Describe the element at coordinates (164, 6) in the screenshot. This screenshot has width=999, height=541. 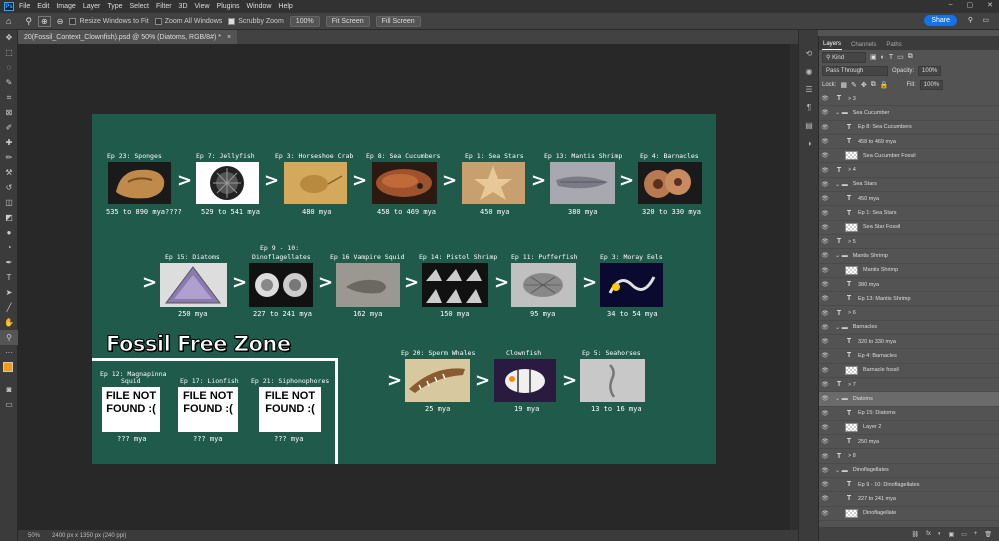
I see `menu-filter: Filter` at that location.